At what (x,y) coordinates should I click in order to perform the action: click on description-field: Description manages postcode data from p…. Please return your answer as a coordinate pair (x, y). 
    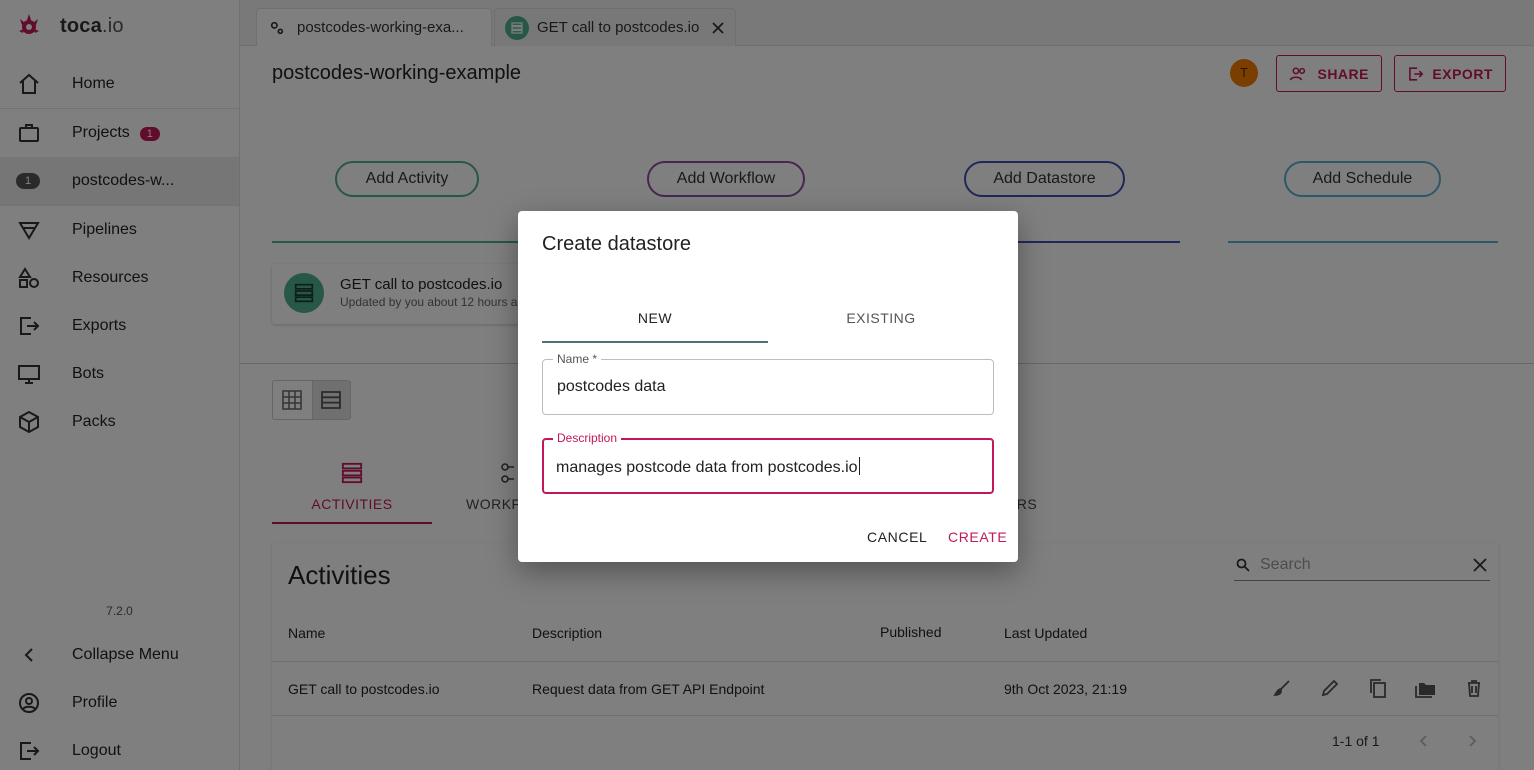
    Looking at the image, I should click on (768, 462).